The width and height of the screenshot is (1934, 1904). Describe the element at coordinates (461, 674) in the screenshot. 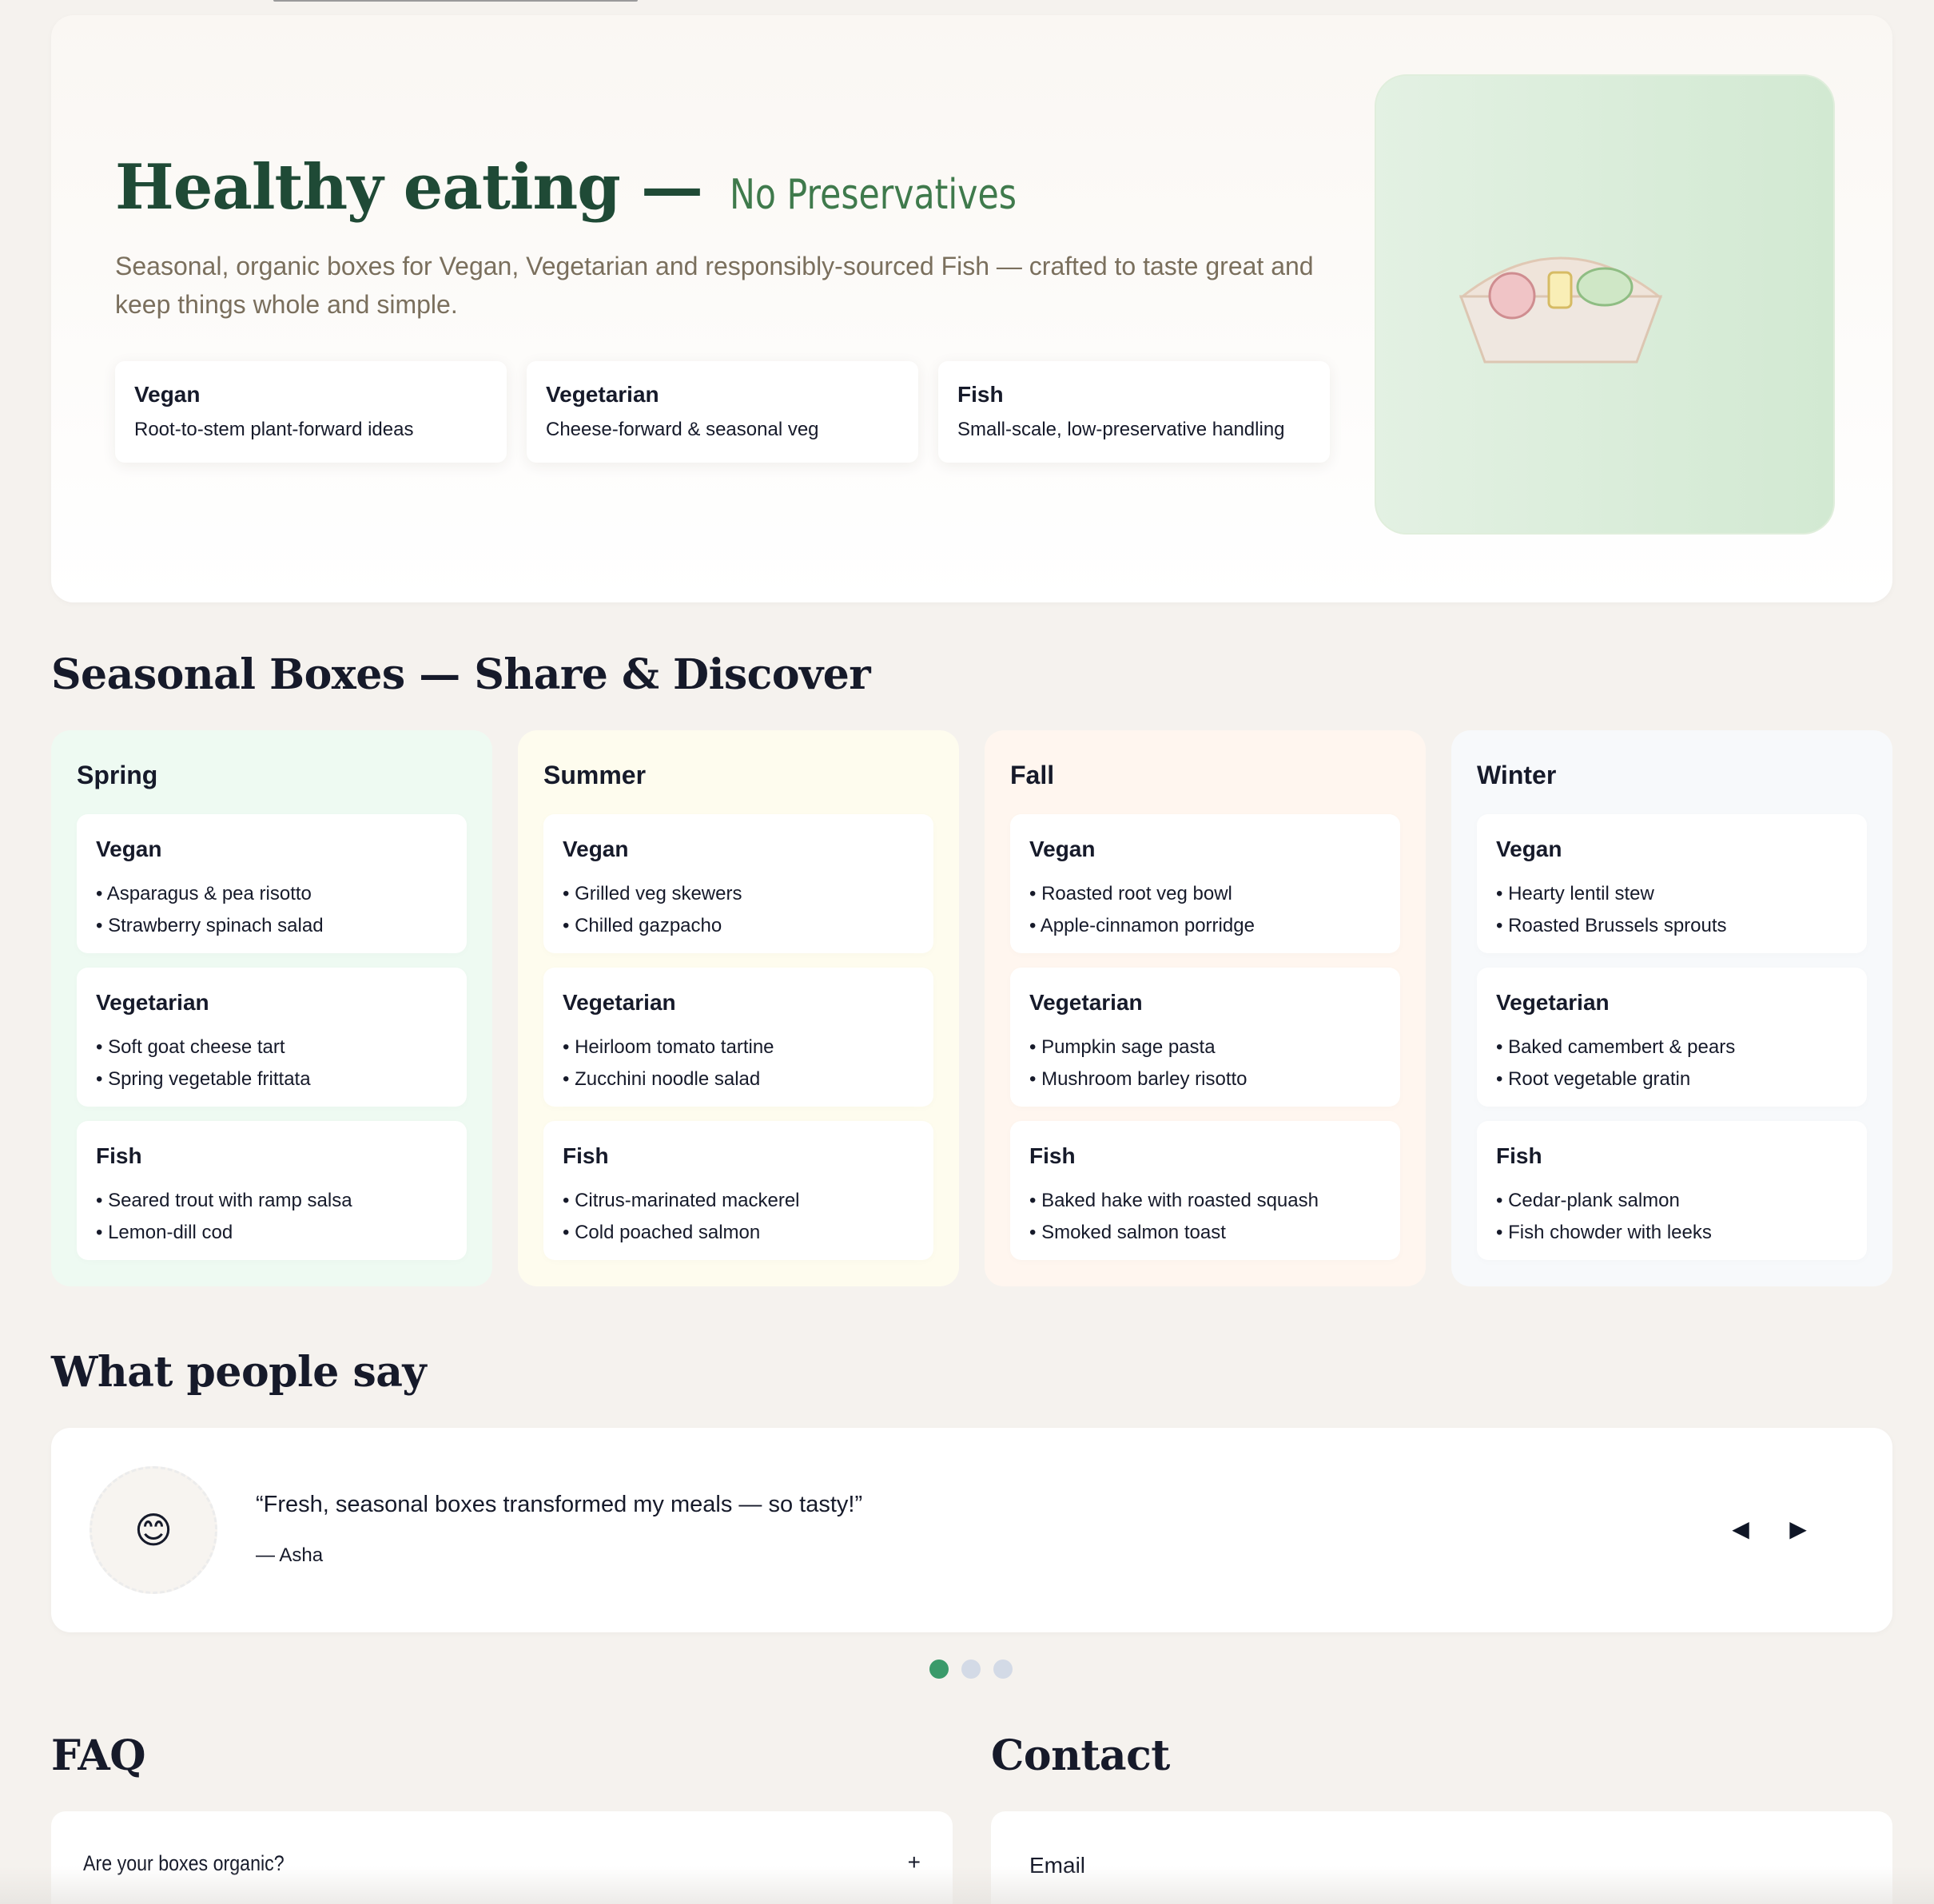

I see `seasonal-boxes-title: Seasonal Boxes — Share & Discover` at that location.